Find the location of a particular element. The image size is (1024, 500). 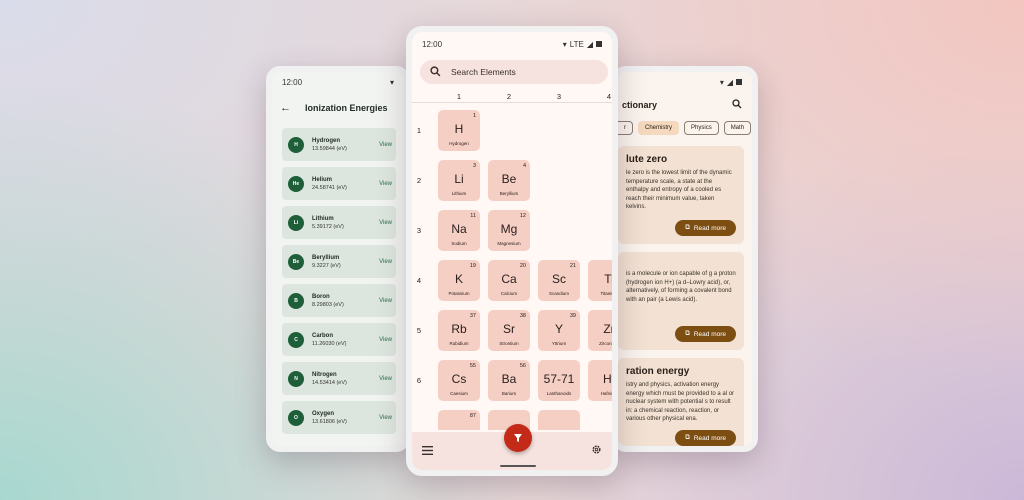

element-symbol: H is located at coordinates (459, 129).